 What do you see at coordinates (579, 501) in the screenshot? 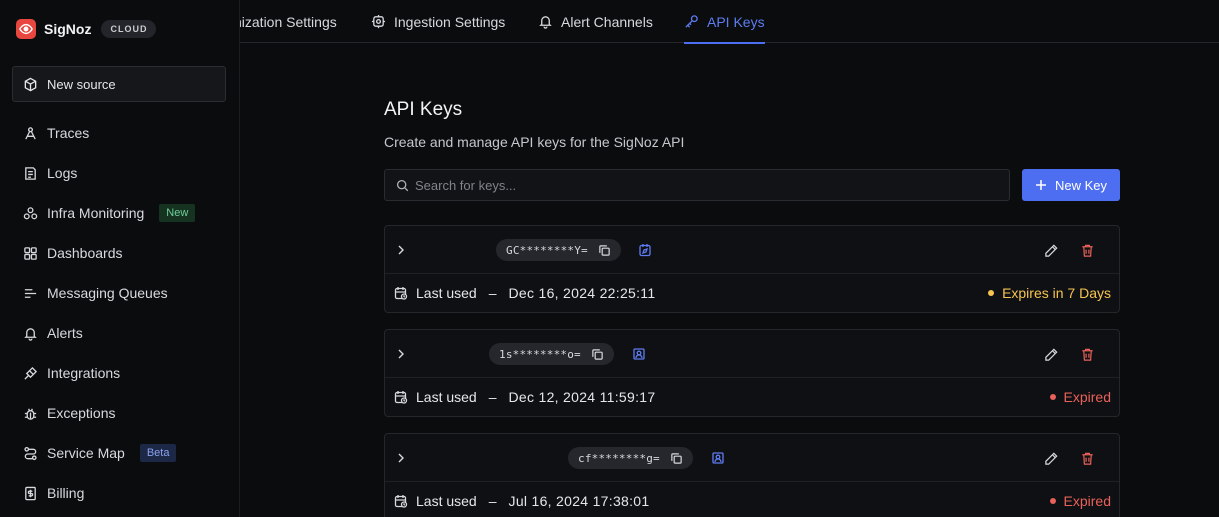
I see `last-used-timestamp: Jul 16, 2024 17:38:01` at bounding box center [579, 501].